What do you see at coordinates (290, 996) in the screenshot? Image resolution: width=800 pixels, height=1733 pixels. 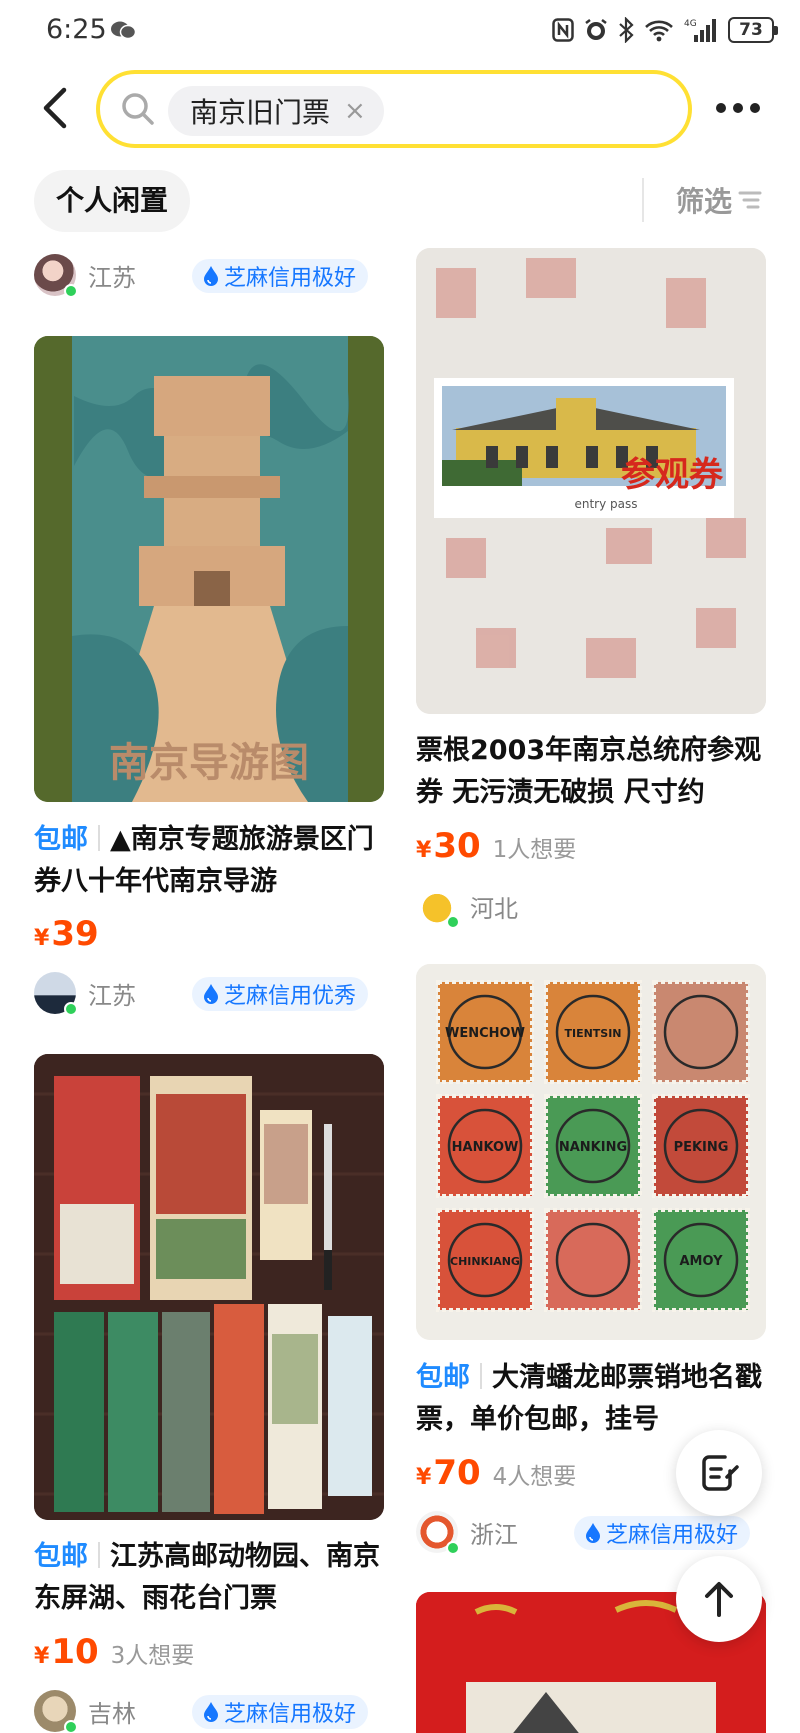 I see `credit-text: 芝麻信用优秀` at bounding box center [290, 996].